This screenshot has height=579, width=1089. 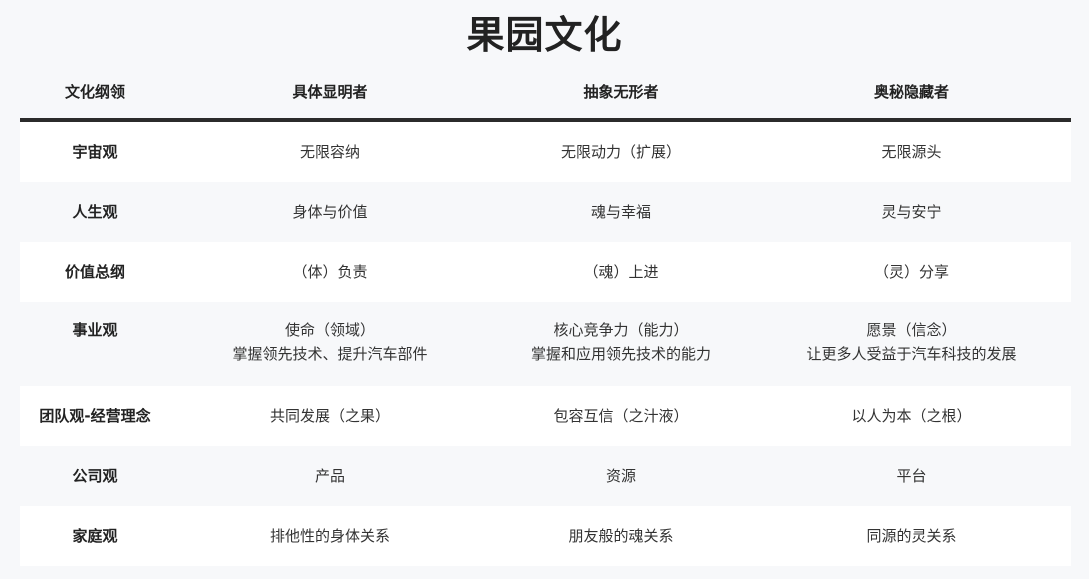 I want to click on cell-text: 产品, so click(x=329, y=476).